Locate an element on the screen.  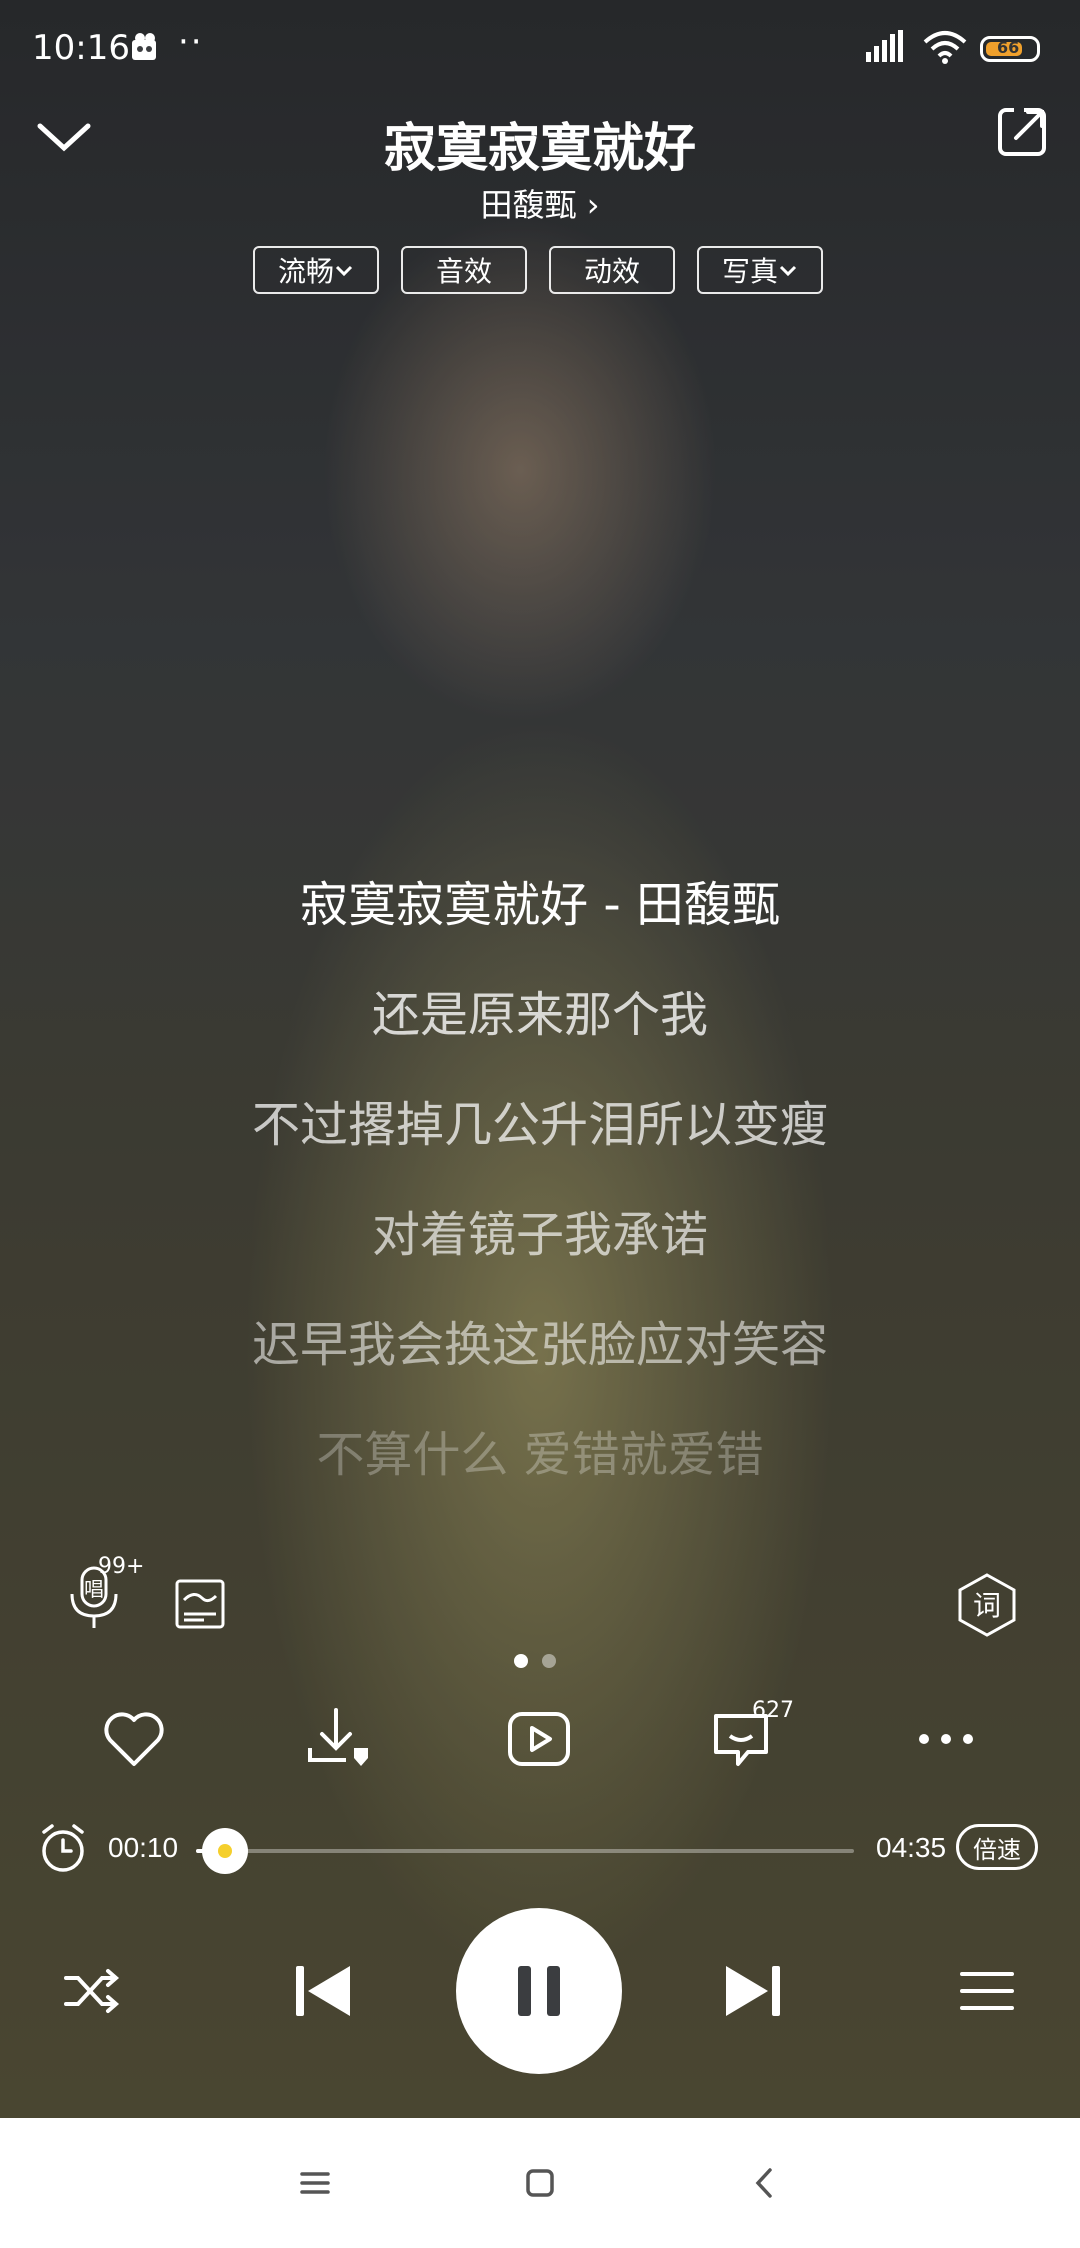
progress-knob is located at coordinates (224, 1851).